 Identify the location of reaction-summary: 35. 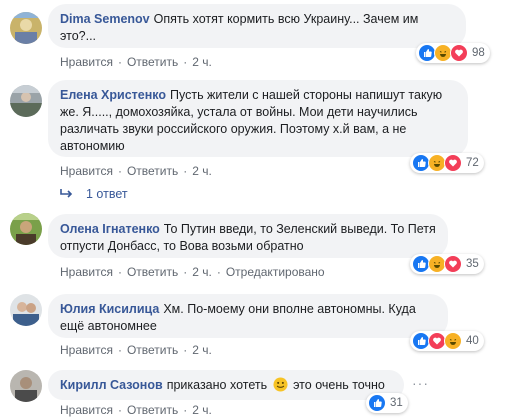
(447, 264).